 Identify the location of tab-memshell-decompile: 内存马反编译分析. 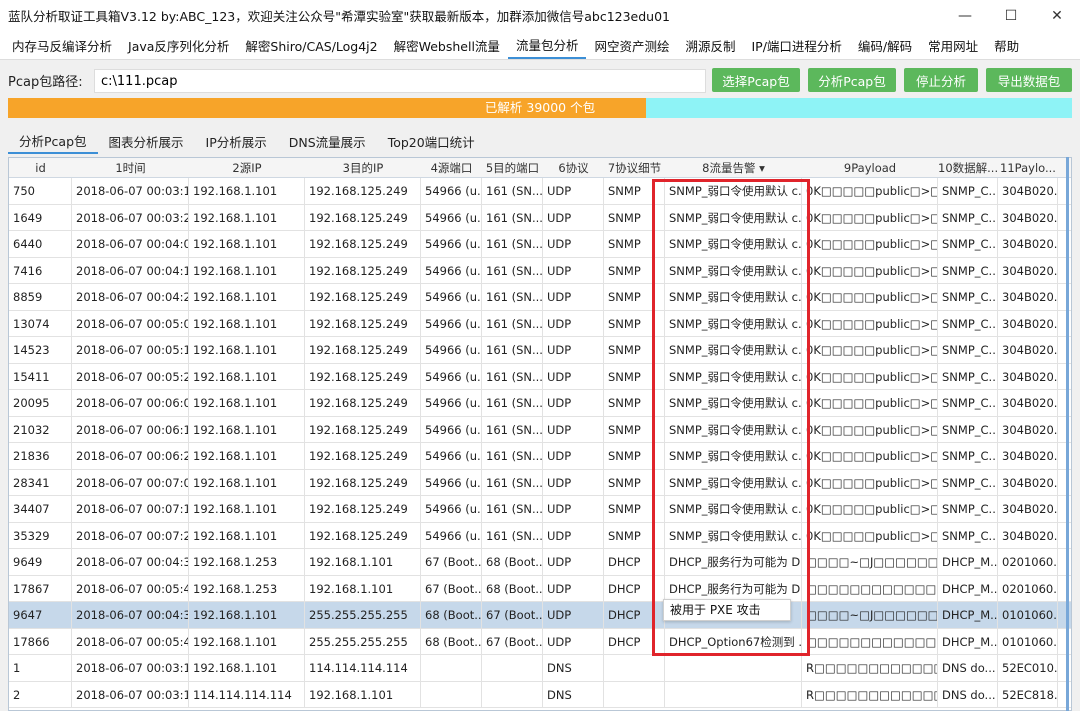
(62, 45).